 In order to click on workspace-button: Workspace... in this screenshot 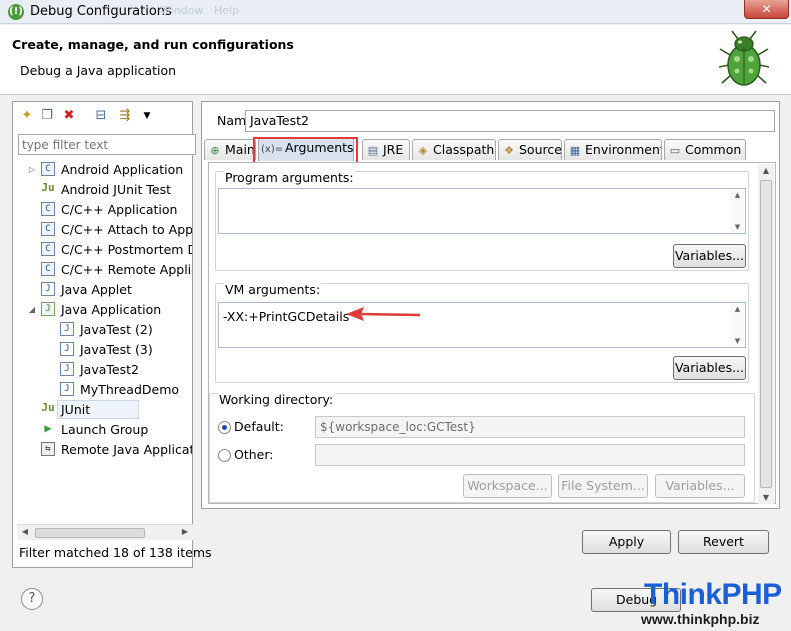, I will do `click(507, 486)`.